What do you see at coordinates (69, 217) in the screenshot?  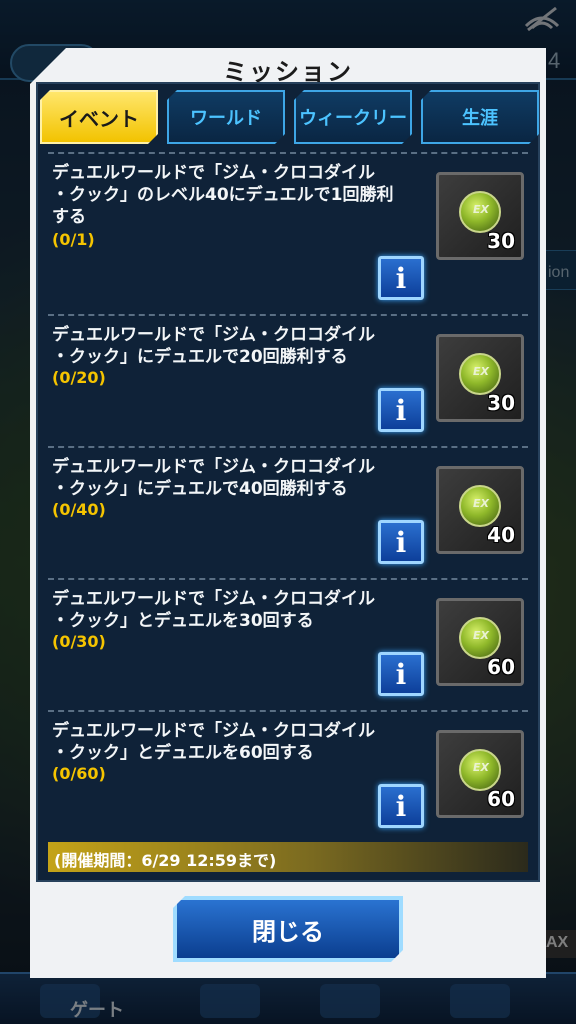 I see `mission-description-line: する` at bounding box center [69, 217].